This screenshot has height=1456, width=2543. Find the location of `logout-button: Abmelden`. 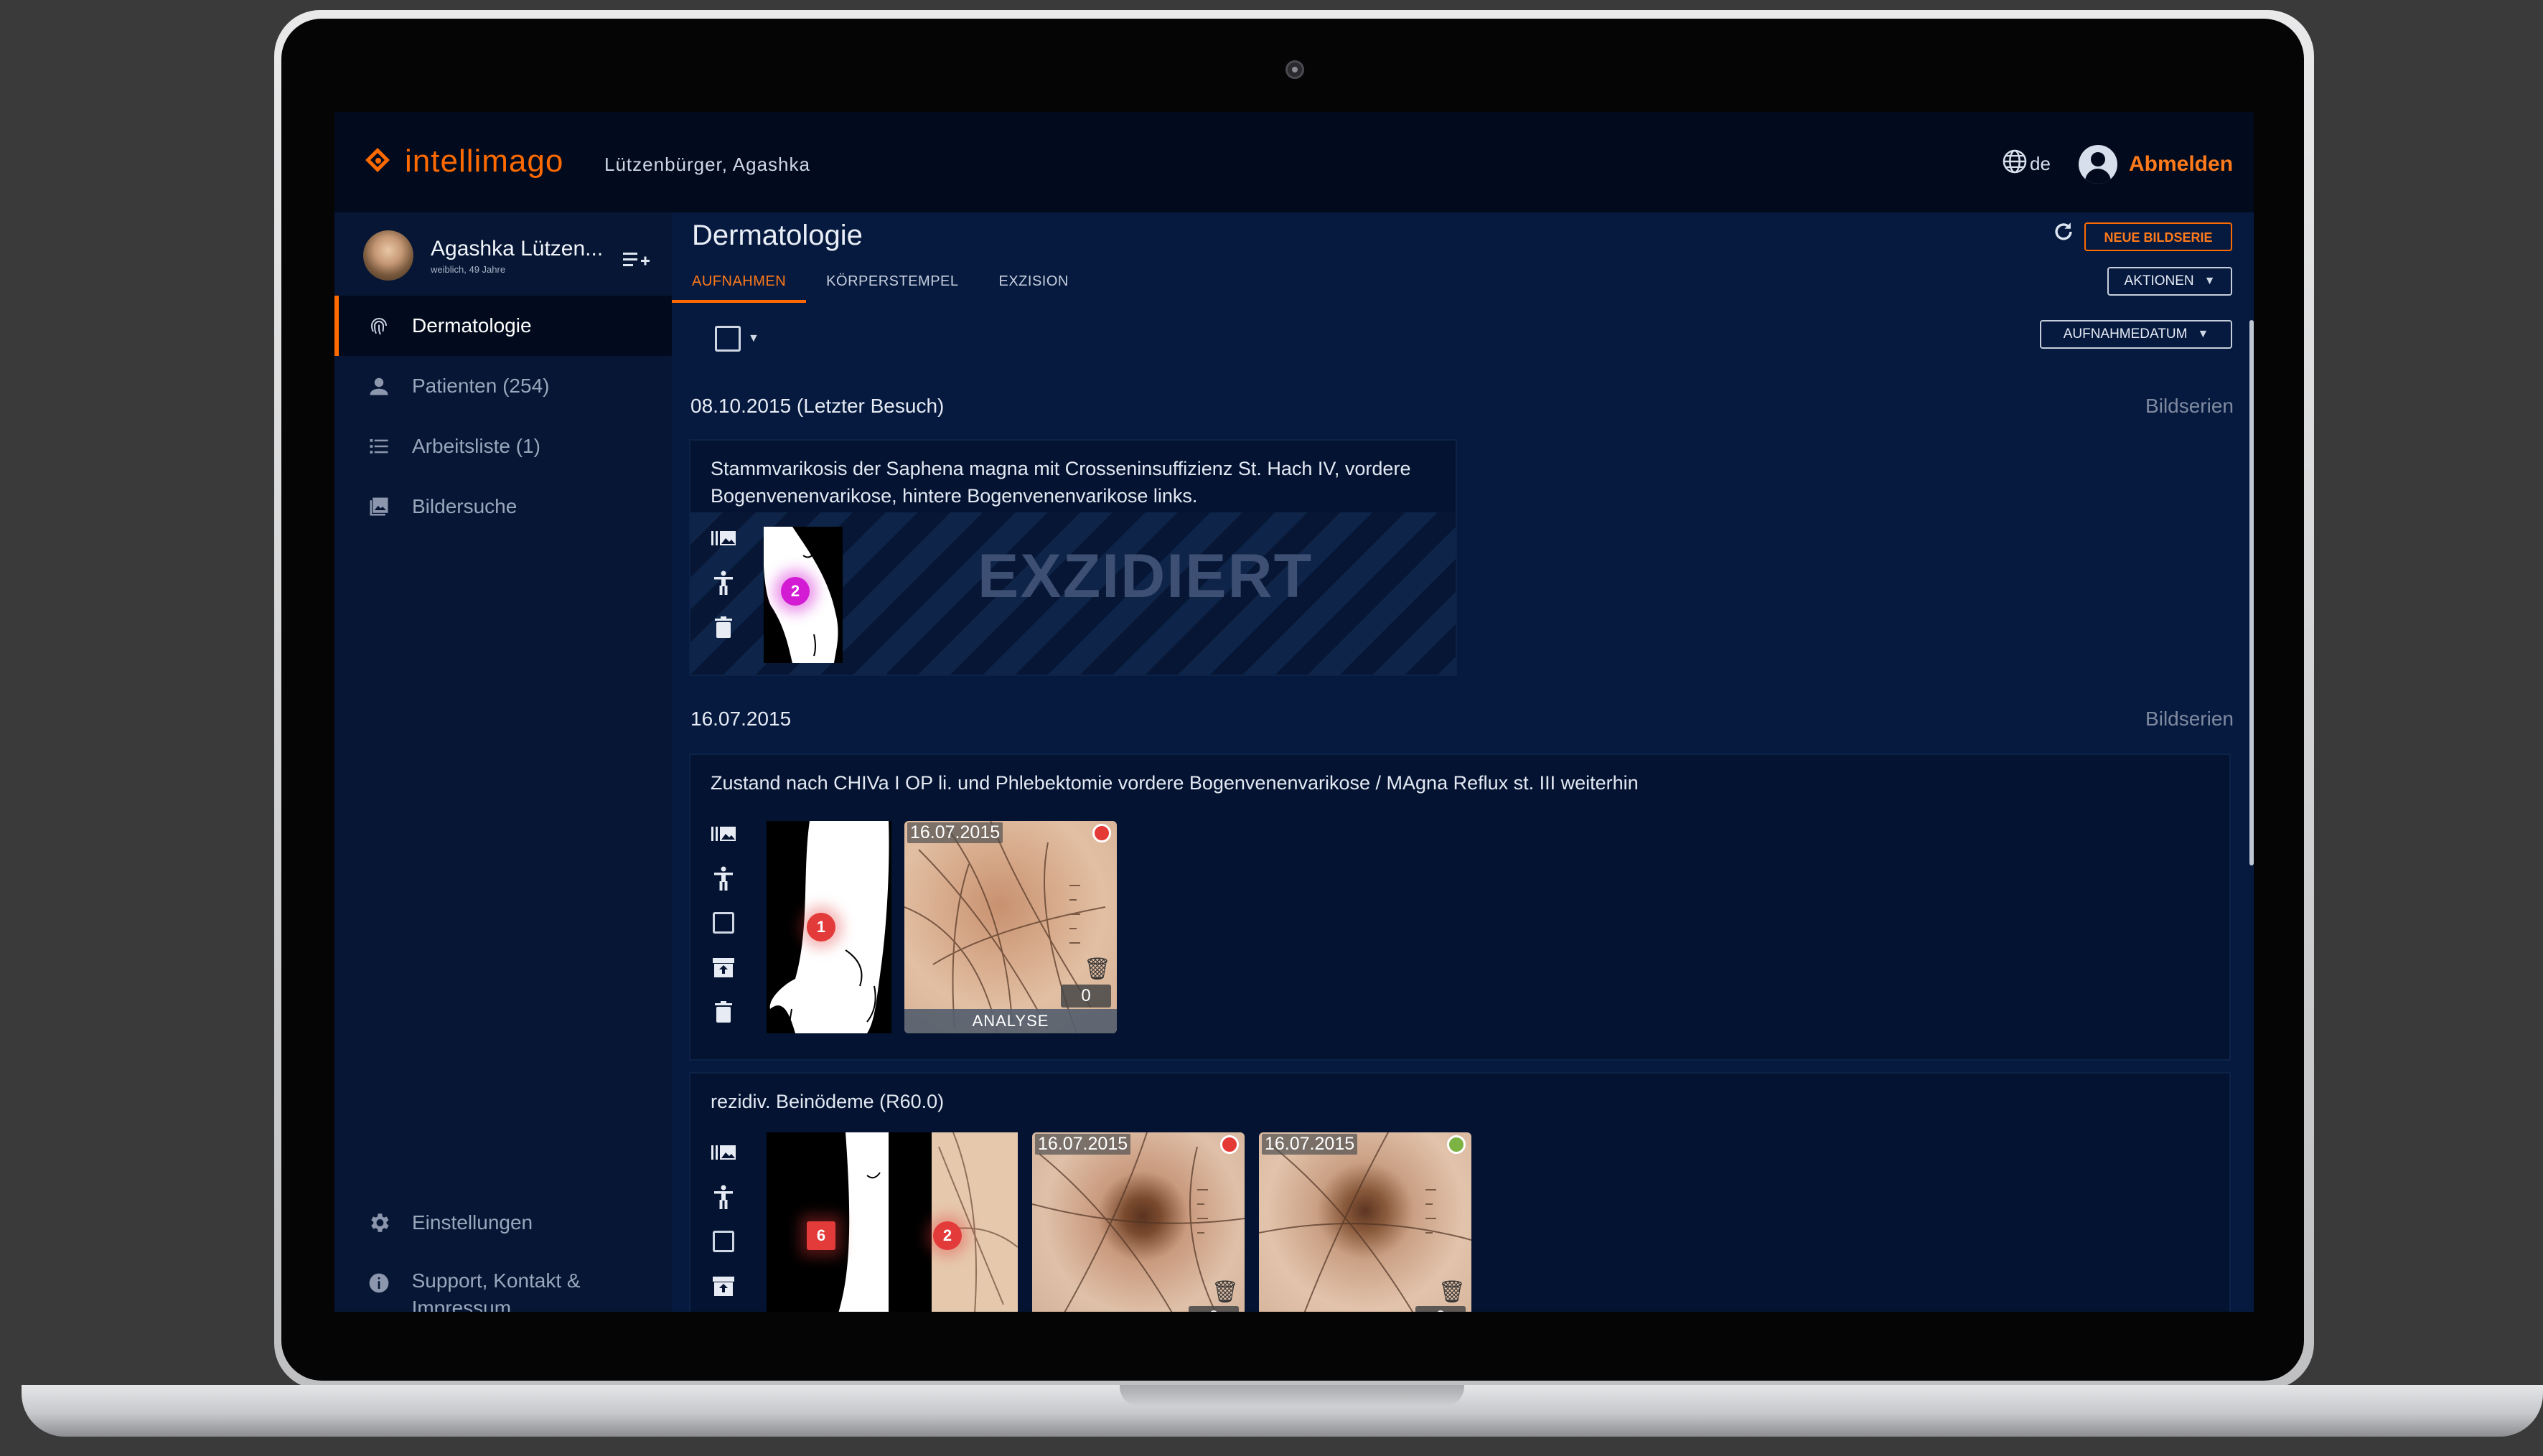

logout-button: Abmelden is located at coordinates (2156, 164).